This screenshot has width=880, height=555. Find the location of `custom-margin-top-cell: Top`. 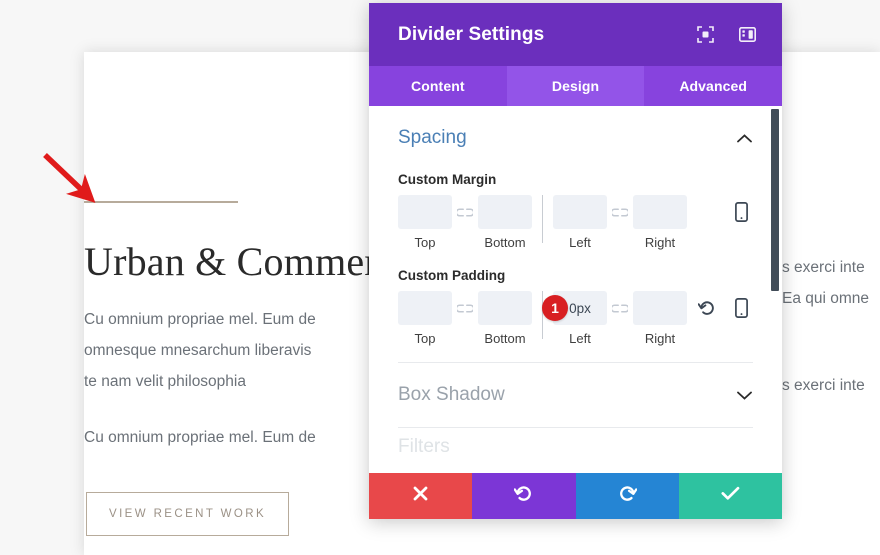

custom-margin-top-cell: Top is located at coordinates (425, 222).